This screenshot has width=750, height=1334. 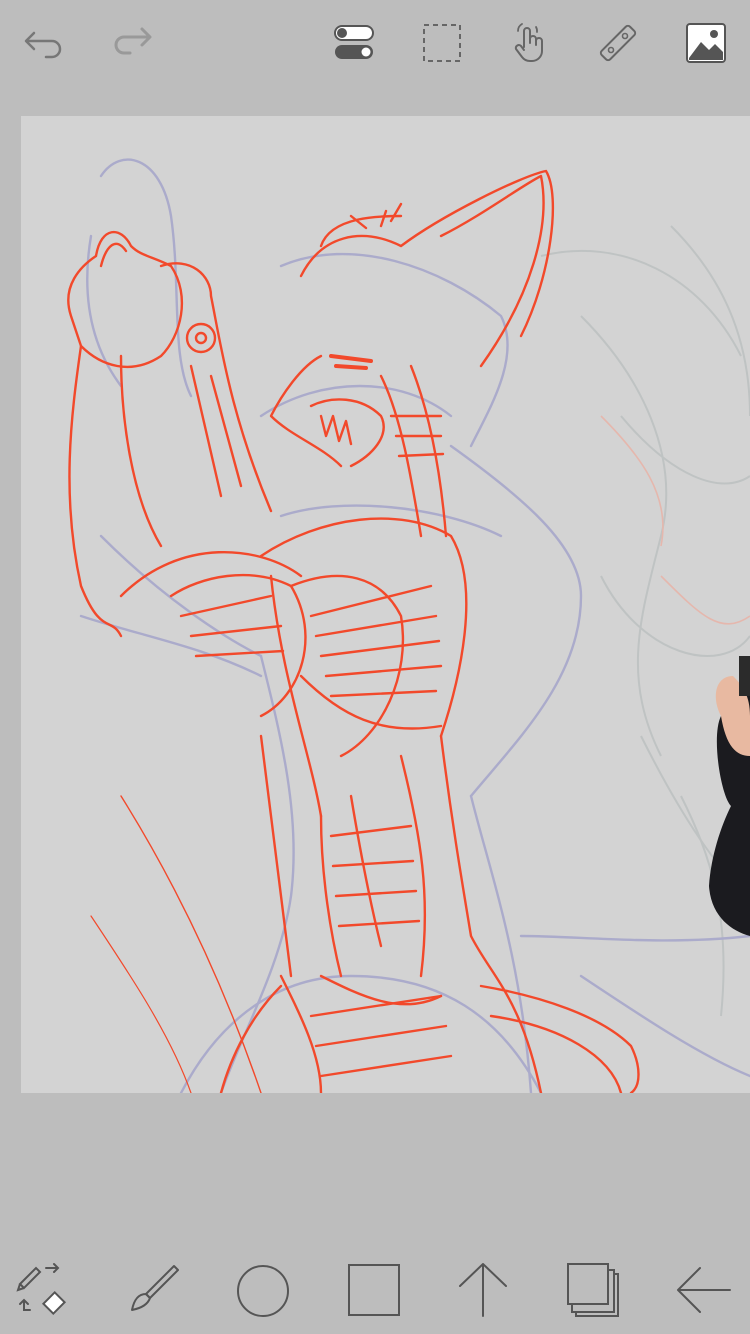 I want to click on layers-icon, so click(x=593, y=1290).